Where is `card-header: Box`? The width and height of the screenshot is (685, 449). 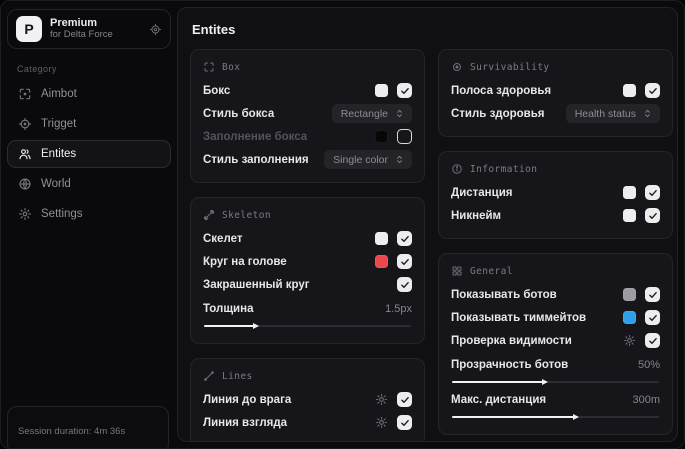
card-header: Box is located at coordinates (307, 67).